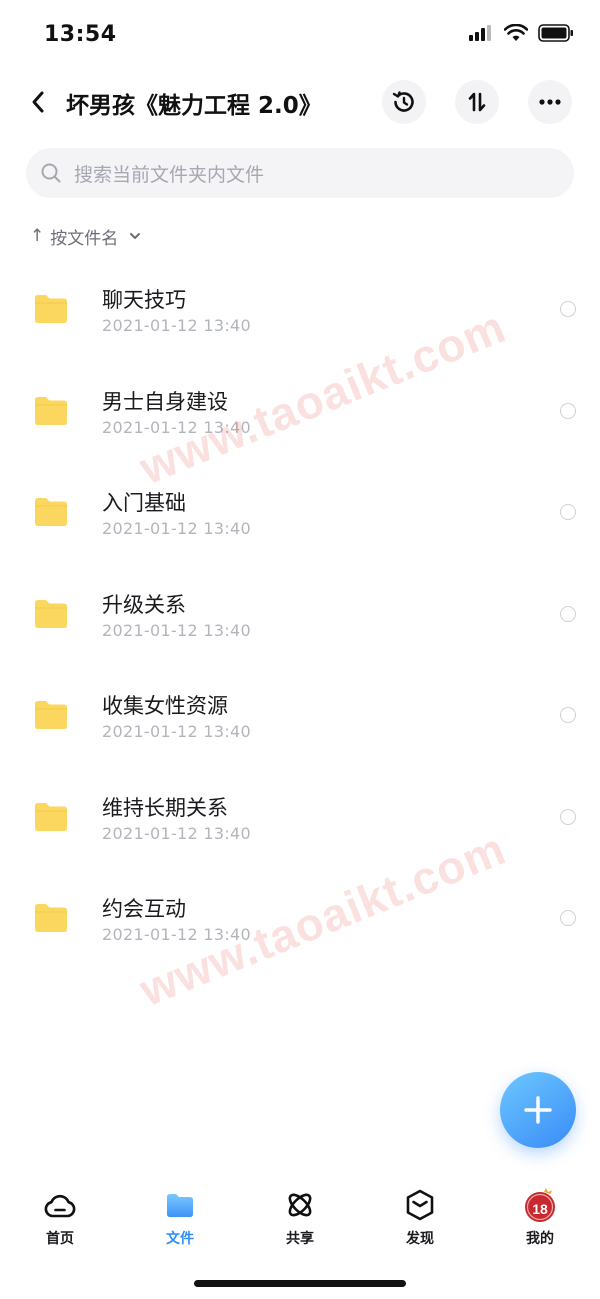  I want to click on file-row: 升级关系 2021-01-12 13:40, so click(300, 614).